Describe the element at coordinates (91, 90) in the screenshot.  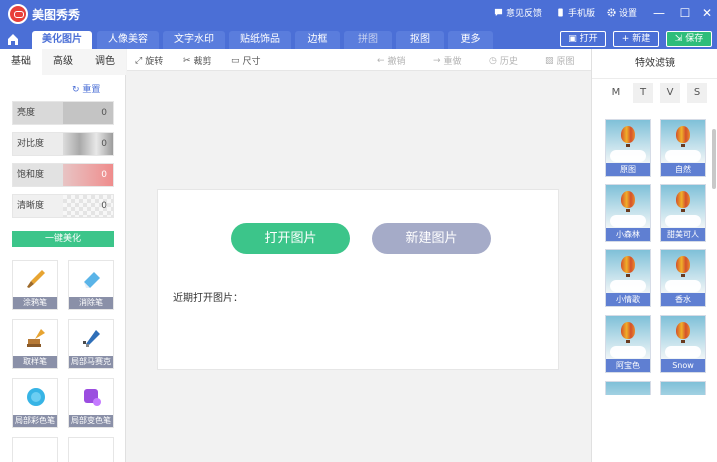
I see `reset-label: 重置` at that location.